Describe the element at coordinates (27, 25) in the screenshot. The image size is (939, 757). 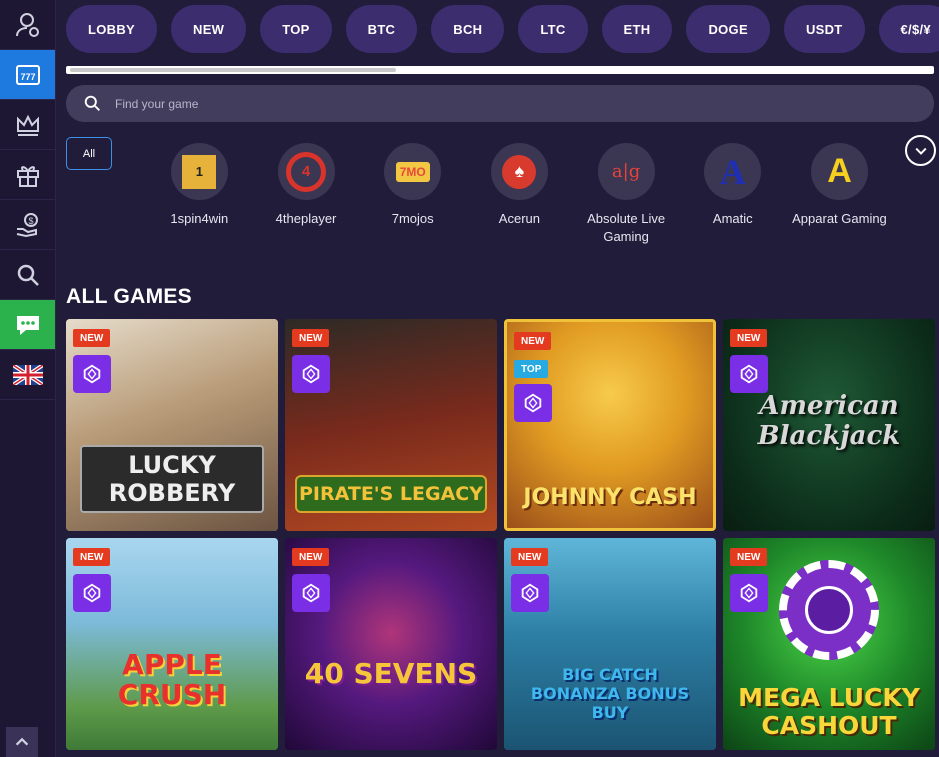
I see `sidebar-item-account` at that location.